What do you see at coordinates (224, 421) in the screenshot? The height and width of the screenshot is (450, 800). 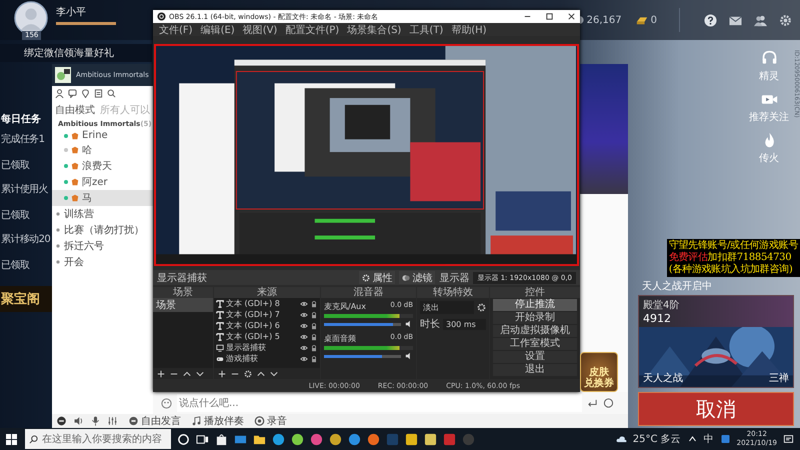 I see `tool-label: 播放伴奏` at bounding box center [224, 421].